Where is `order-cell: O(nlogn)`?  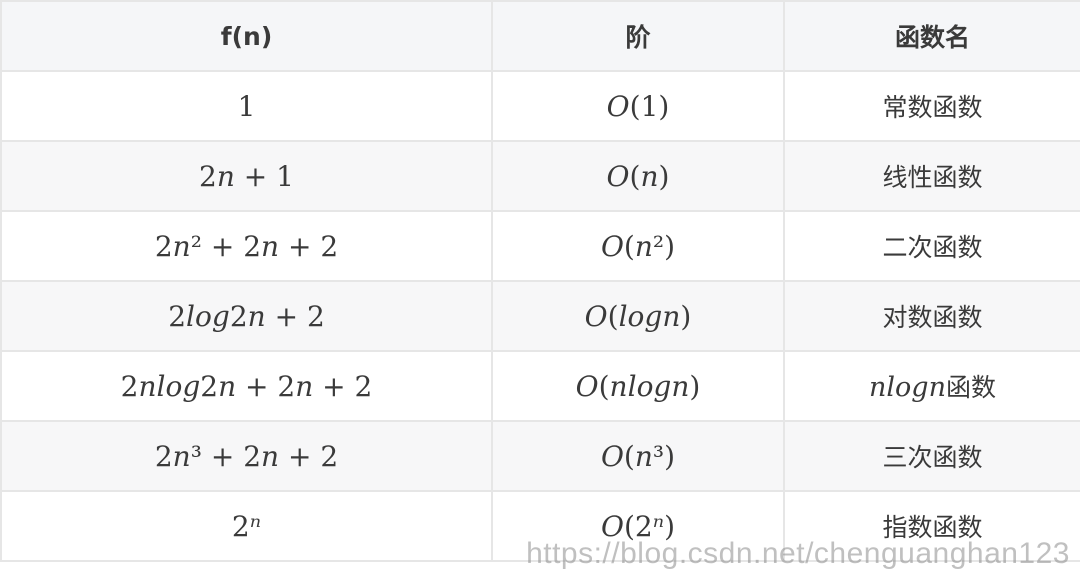
order-cell: O(nlogn) is located at coordinates (638, 386).